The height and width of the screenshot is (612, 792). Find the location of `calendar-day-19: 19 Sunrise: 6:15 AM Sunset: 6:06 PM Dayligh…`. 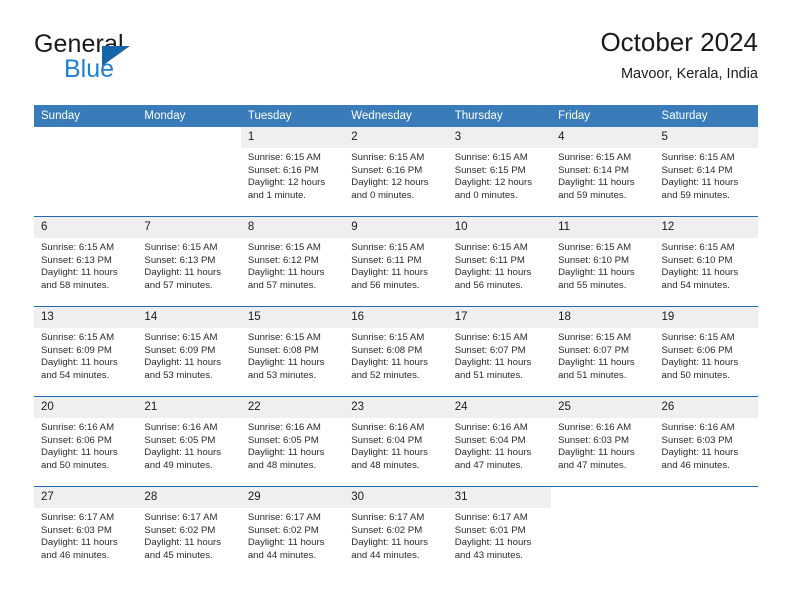

calendar-day-19: 19 Sunrise: 6:15 AM Sunset: 6:06 PM Dayligh… is located at coordinates (706, 351).